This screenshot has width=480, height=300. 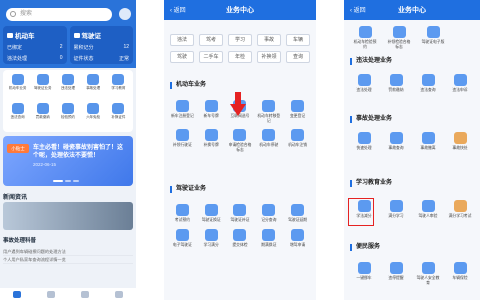 I want to click on stat-value: 正常, so click(x=123, y=59).